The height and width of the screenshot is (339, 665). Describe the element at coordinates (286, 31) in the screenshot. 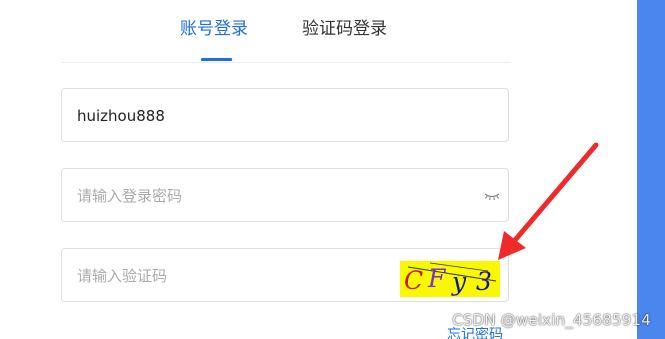

I see `login-tabs: 账号登录 验证码登录` at that location.